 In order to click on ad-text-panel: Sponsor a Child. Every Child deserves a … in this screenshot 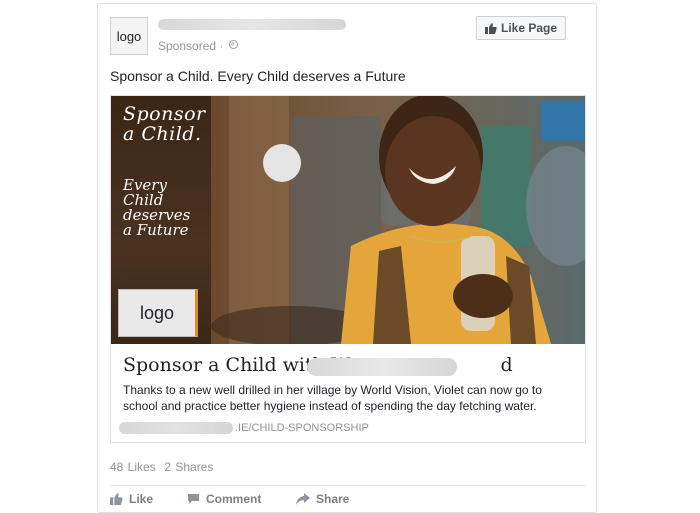, I will do `click(161, 220)`.